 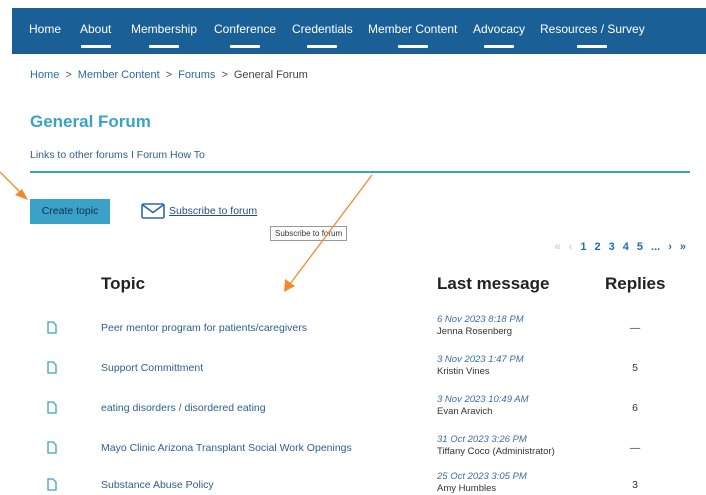 I want to click on reply-count: 3, so click(x=635, y=485).